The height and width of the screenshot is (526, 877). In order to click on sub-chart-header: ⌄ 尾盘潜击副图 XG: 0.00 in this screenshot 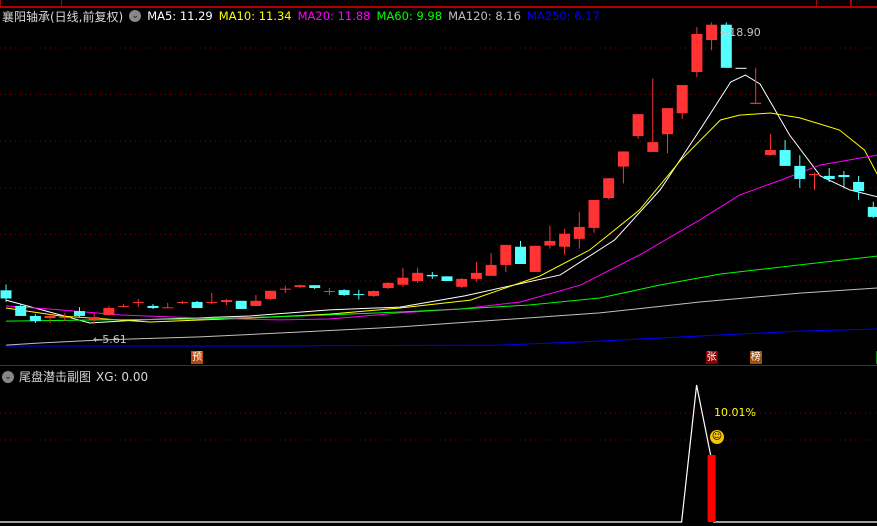, I will do `click(75, 376)`.